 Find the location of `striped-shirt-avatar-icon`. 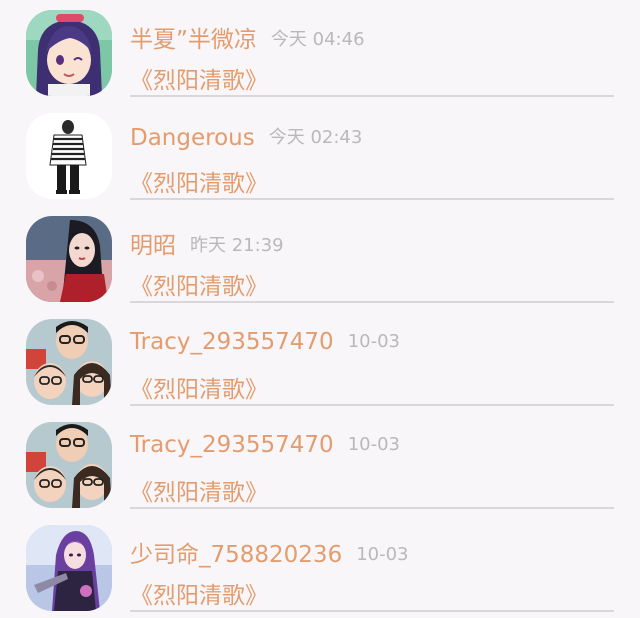

striped-shirt-avatar-icon is located at coordinates (69, 156).